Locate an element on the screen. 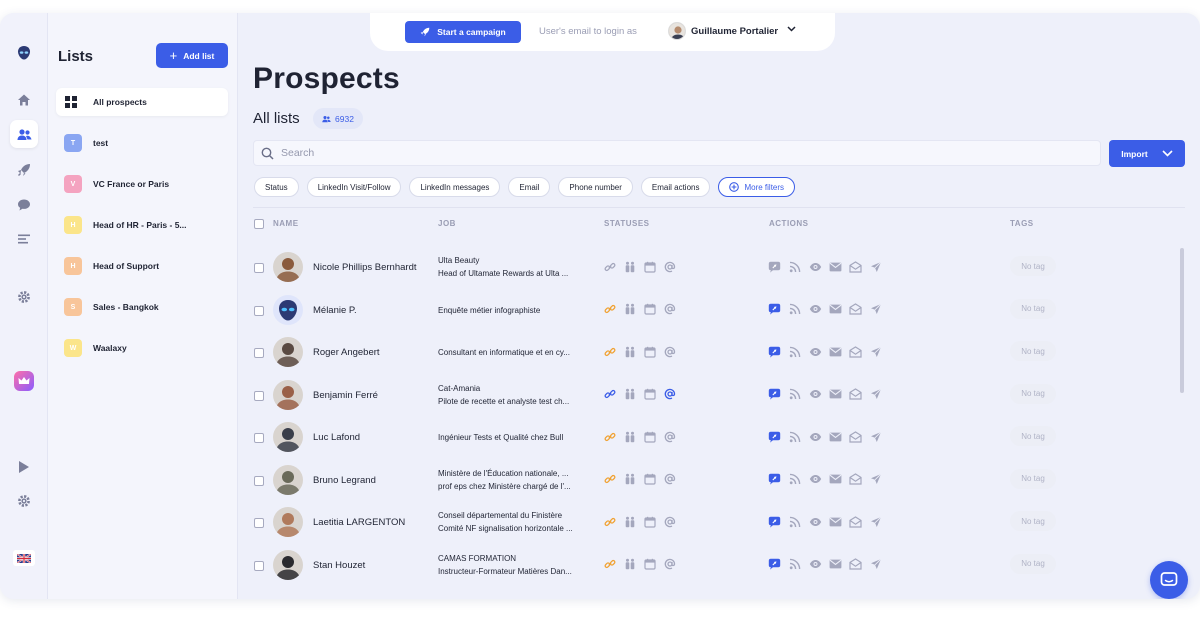 The height and width of the screenshot is (621, 1200). prospect-name: Nicole Phillips Bernhardt is located at coordinates (365, 267).